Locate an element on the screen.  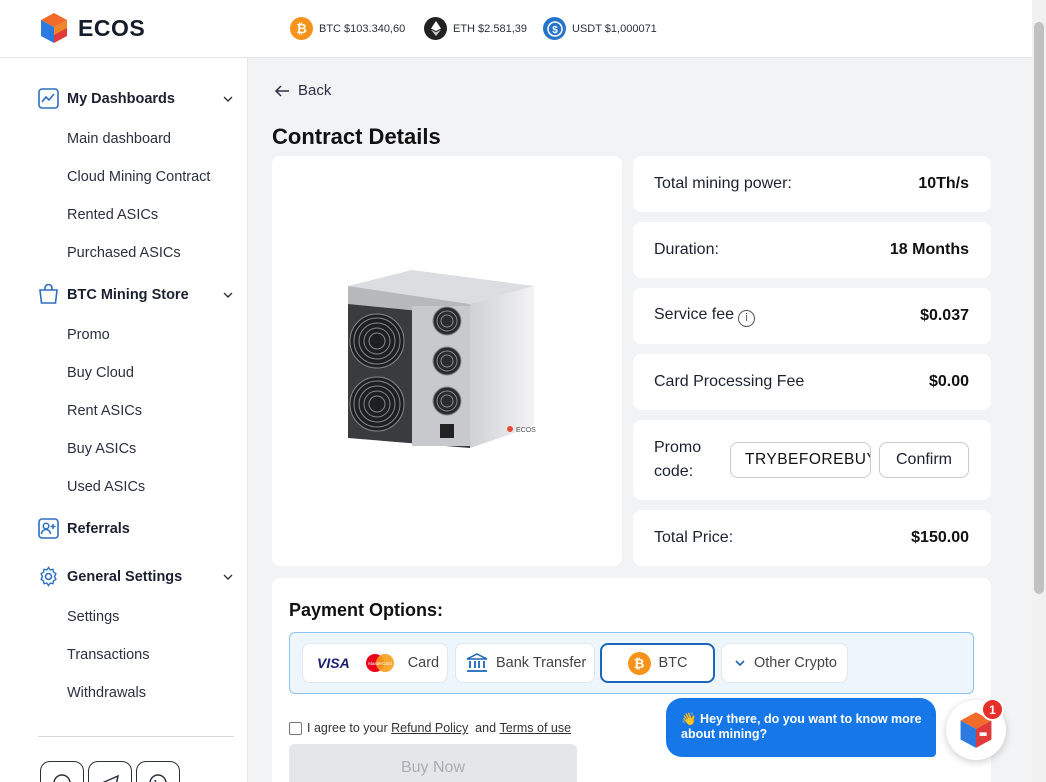
sidebar-section-dashboards: My Dashboards is located at coordinates (136, 98).